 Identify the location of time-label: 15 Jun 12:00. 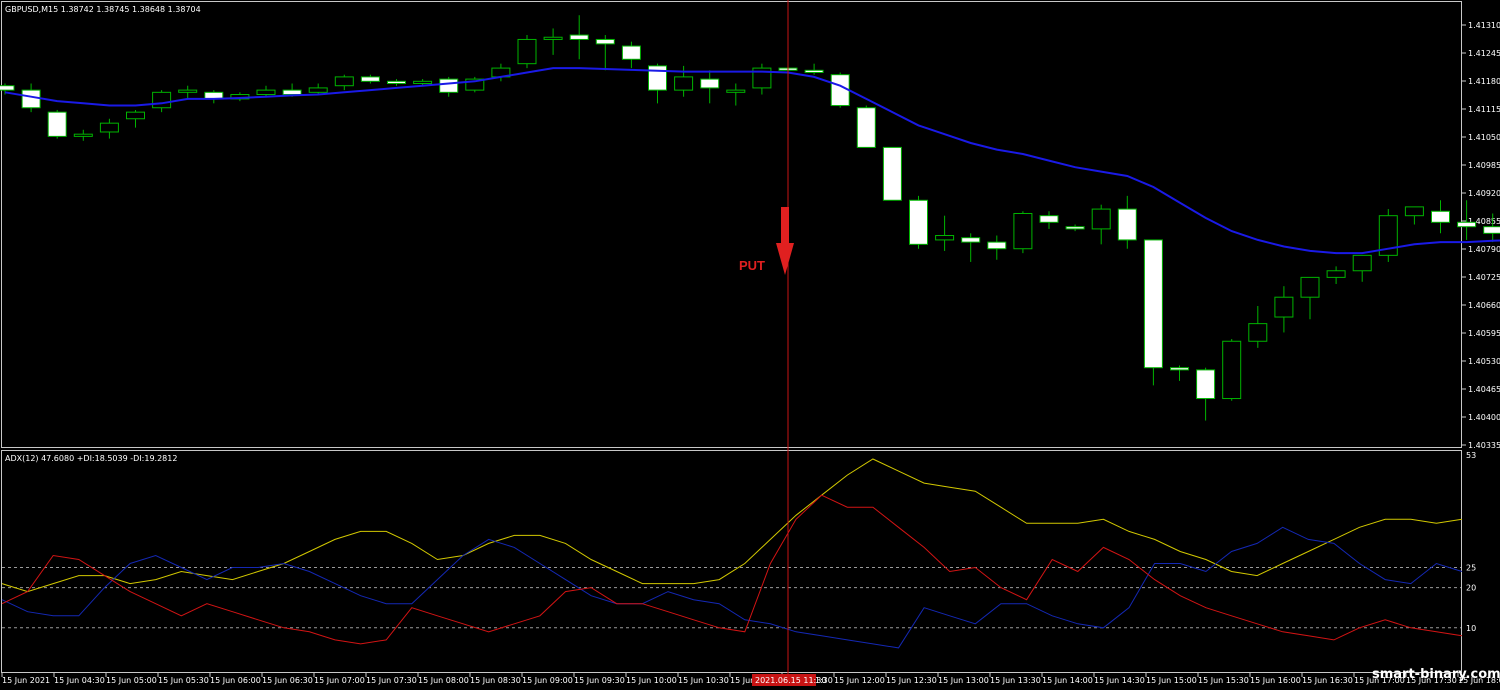
(859, 680).